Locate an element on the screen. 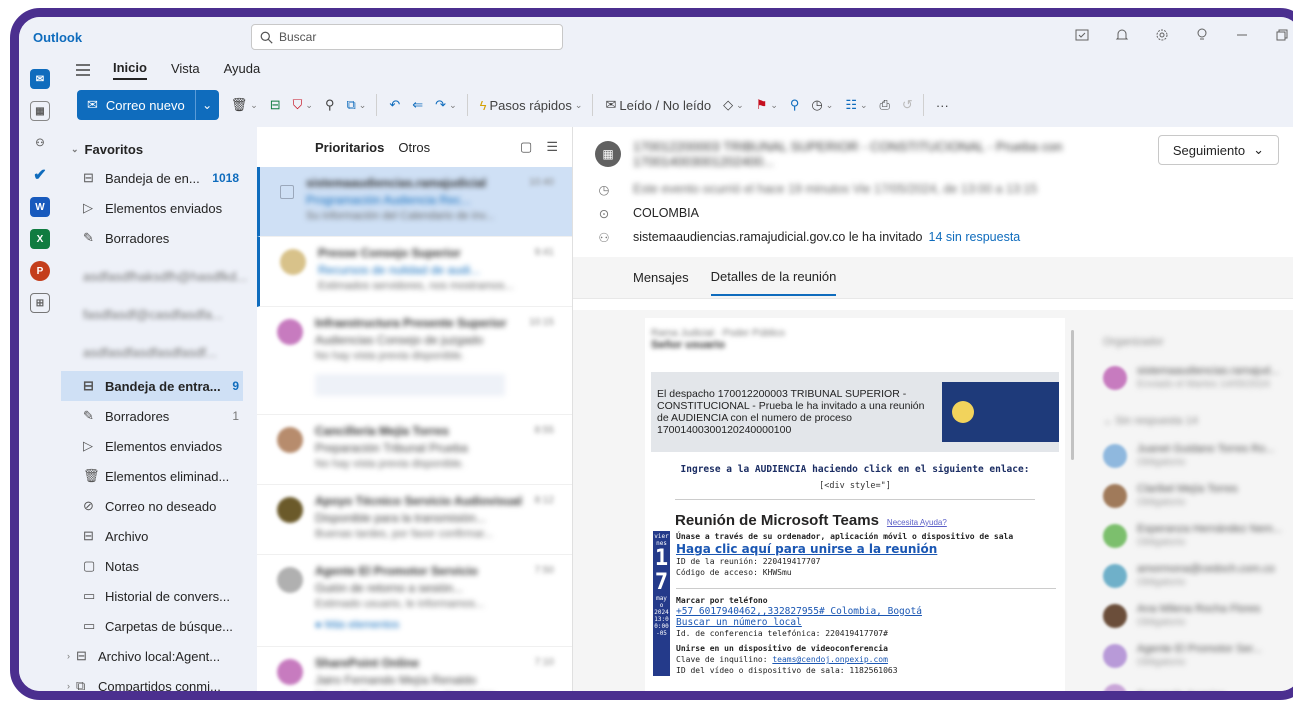  attendee-item: Ana Milena Rocha Flores Obligatorio is located at coordinates (1198, 616).